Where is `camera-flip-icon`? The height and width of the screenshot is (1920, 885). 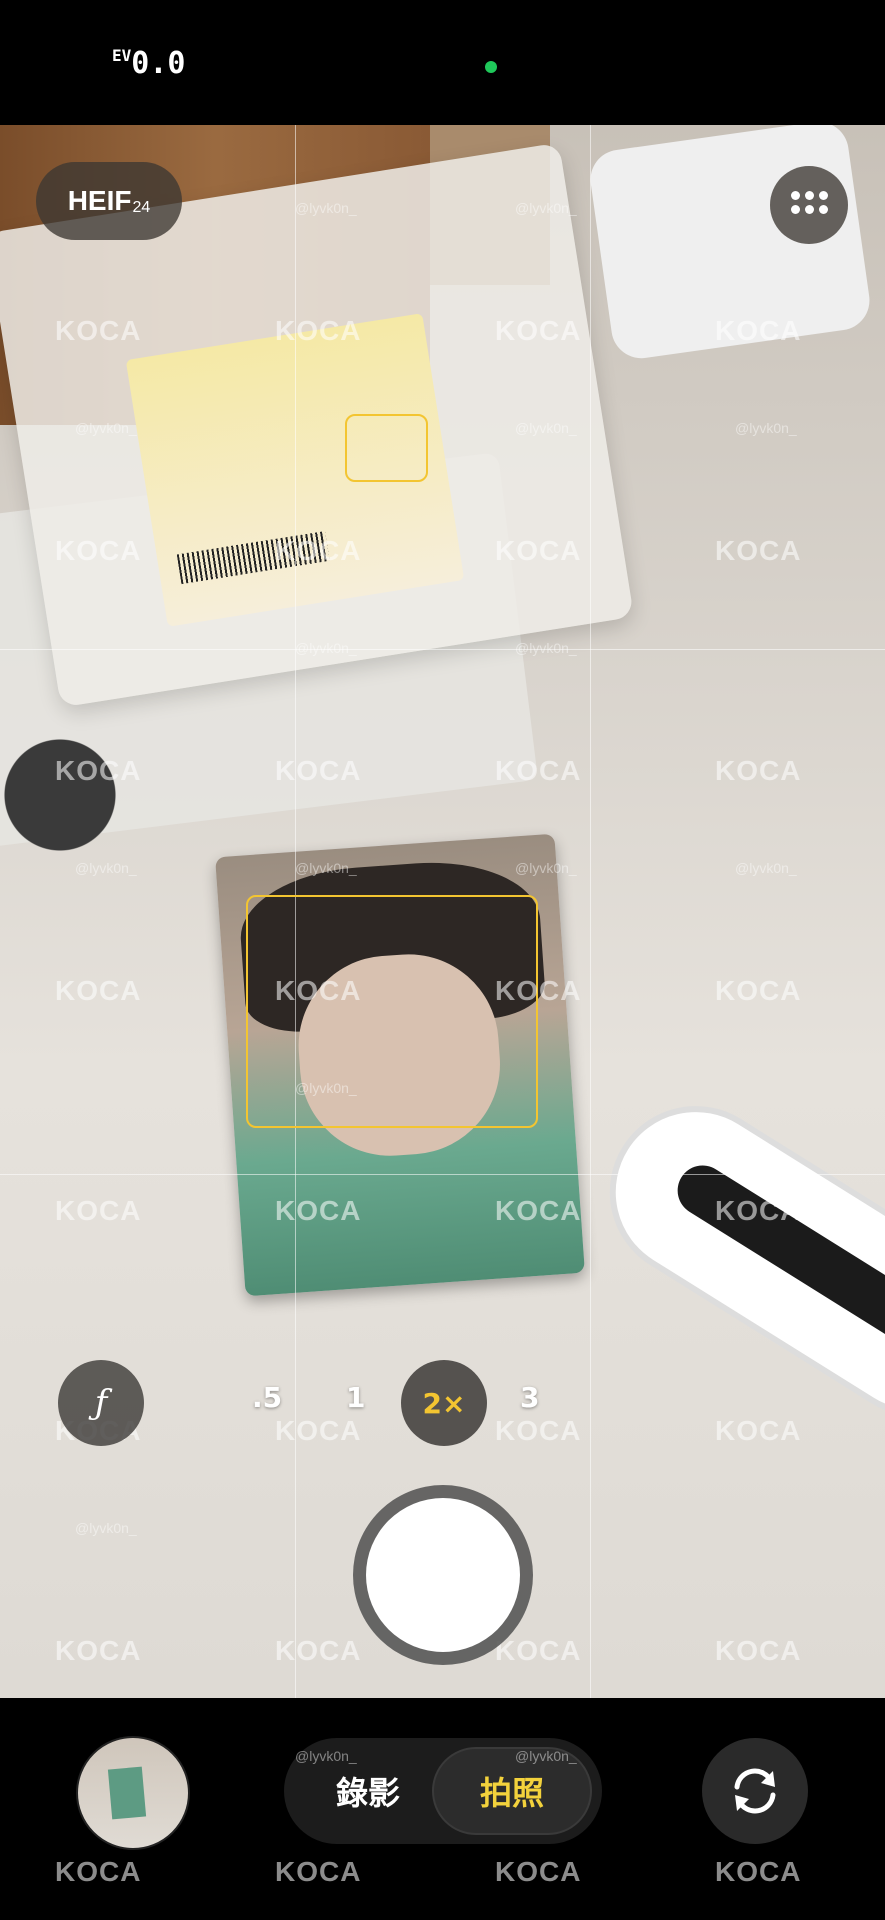
camera-flip-icon is located at coordinates (755, 1791).